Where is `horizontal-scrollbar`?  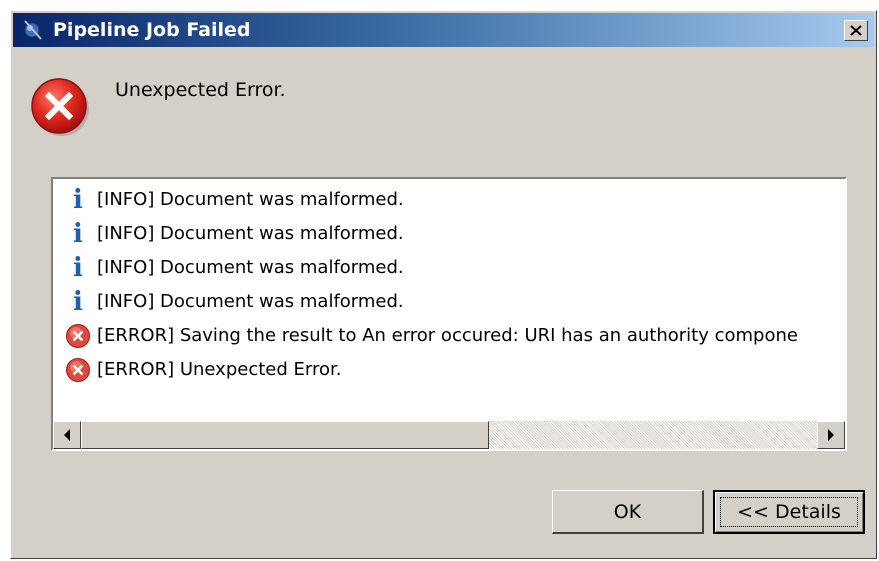
horizontal-scrollbar is located at coordinates (449, 435).